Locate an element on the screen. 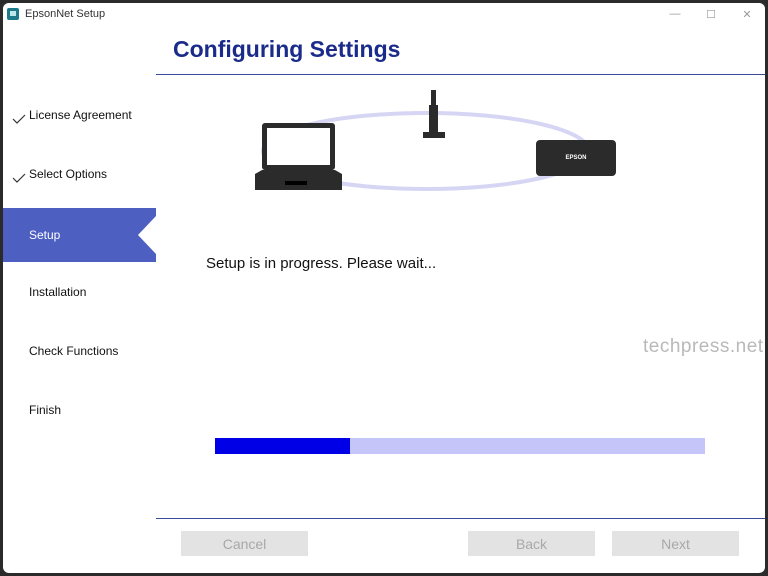 Image resolution: width=768 pixels, height=576 pixels. printer-brand-label: EPSON is located at coordinates (575, 158).